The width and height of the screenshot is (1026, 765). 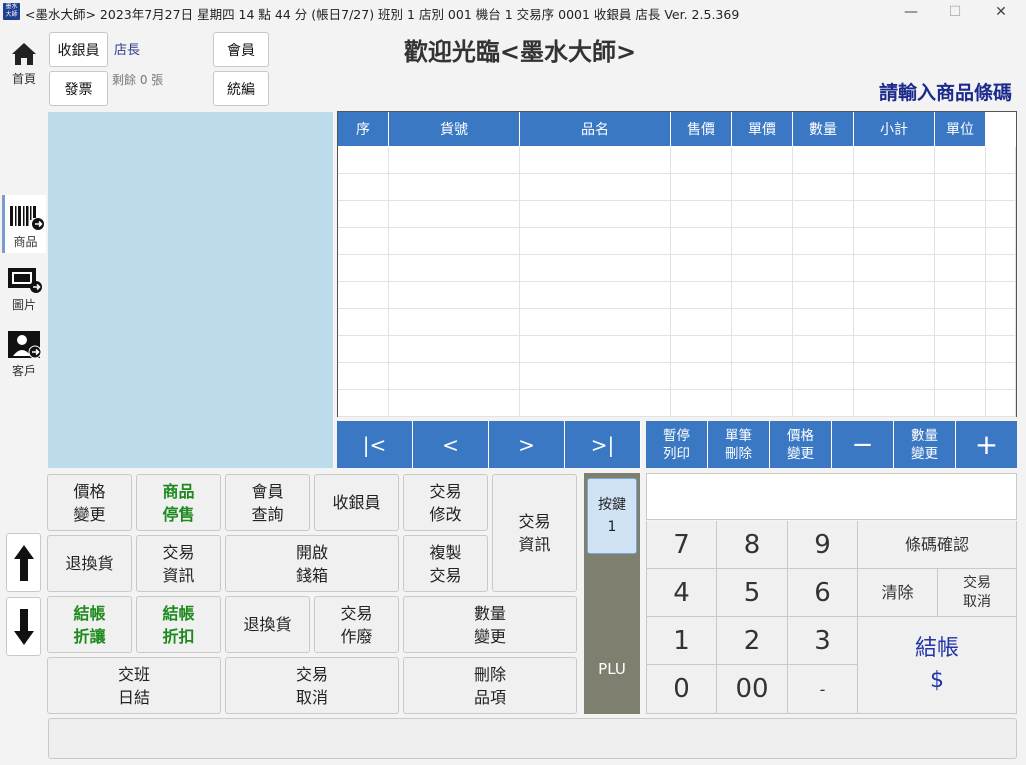 I want to click on txn-info-large-button: 交易 資訊, so click(x=534, y=533).